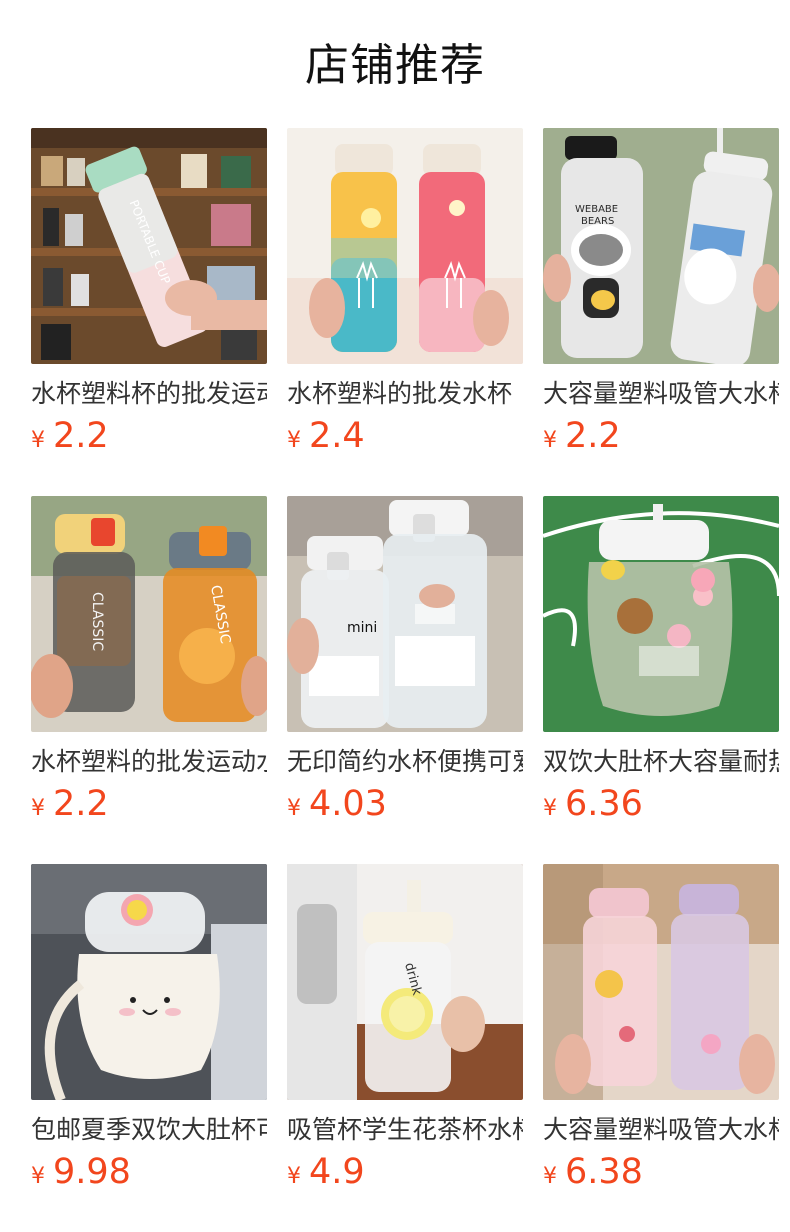 The width and height of the screenshot is (790, 1232). What do you see at coordinates (405, 614) in the screenshot?
I see `product-image: mini` at bounding box center [405, 614].